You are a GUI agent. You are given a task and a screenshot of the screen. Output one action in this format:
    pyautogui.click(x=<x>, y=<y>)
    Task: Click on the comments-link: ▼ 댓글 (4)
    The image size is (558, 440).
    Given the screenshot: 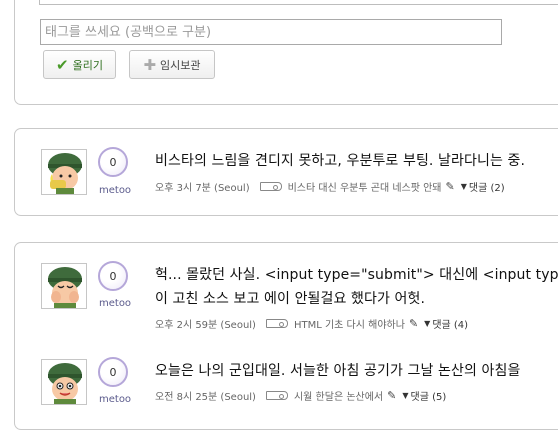 What is the action you would take?
    pyautogui.click(x=445, y=323)
    